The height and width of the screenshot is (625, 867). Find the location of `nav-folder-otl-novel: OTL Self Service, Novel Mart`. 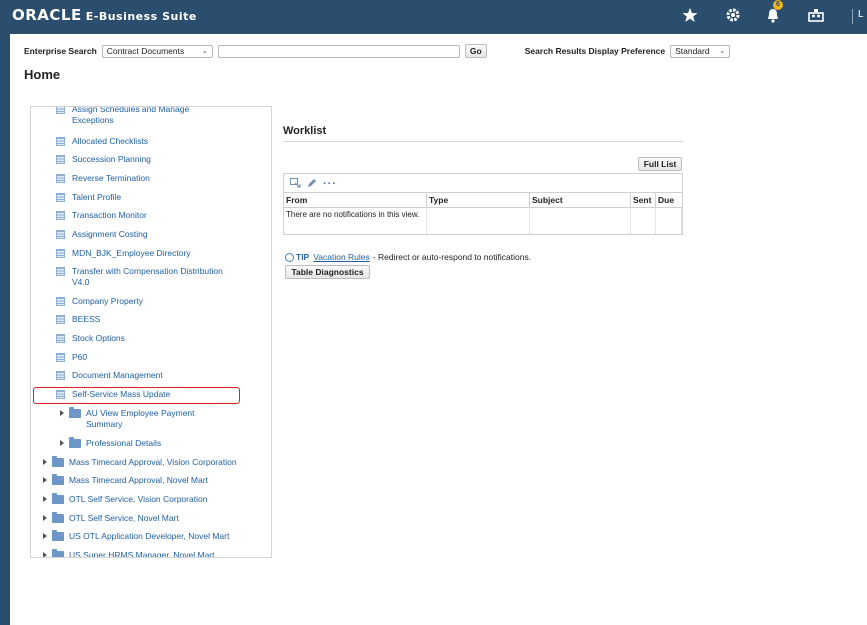

nav-folder-otl-novel: OTL Self Service, Novel Mart is located at coordinates (111, 518).